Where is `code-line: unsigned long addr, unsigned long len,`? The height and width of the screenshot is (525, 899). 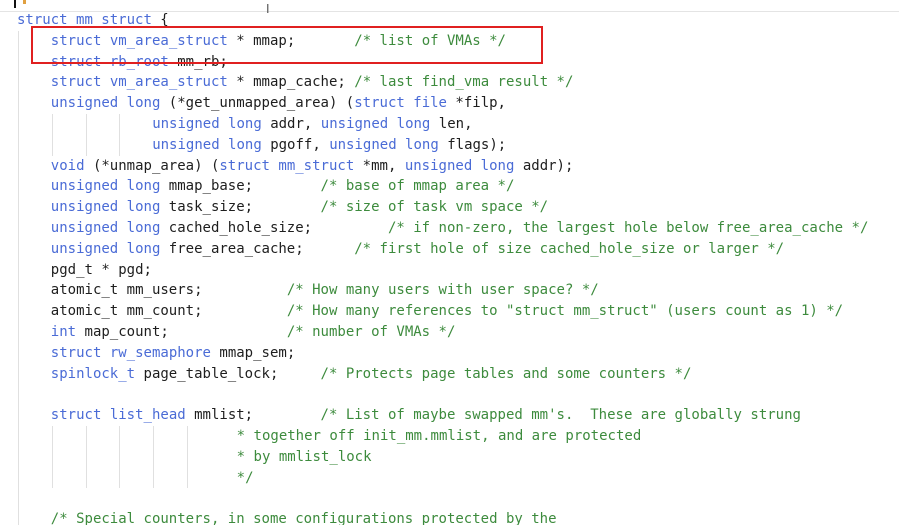 code-line: unsigned long addr, unsigned long len, is located at coordinates (449, 124).